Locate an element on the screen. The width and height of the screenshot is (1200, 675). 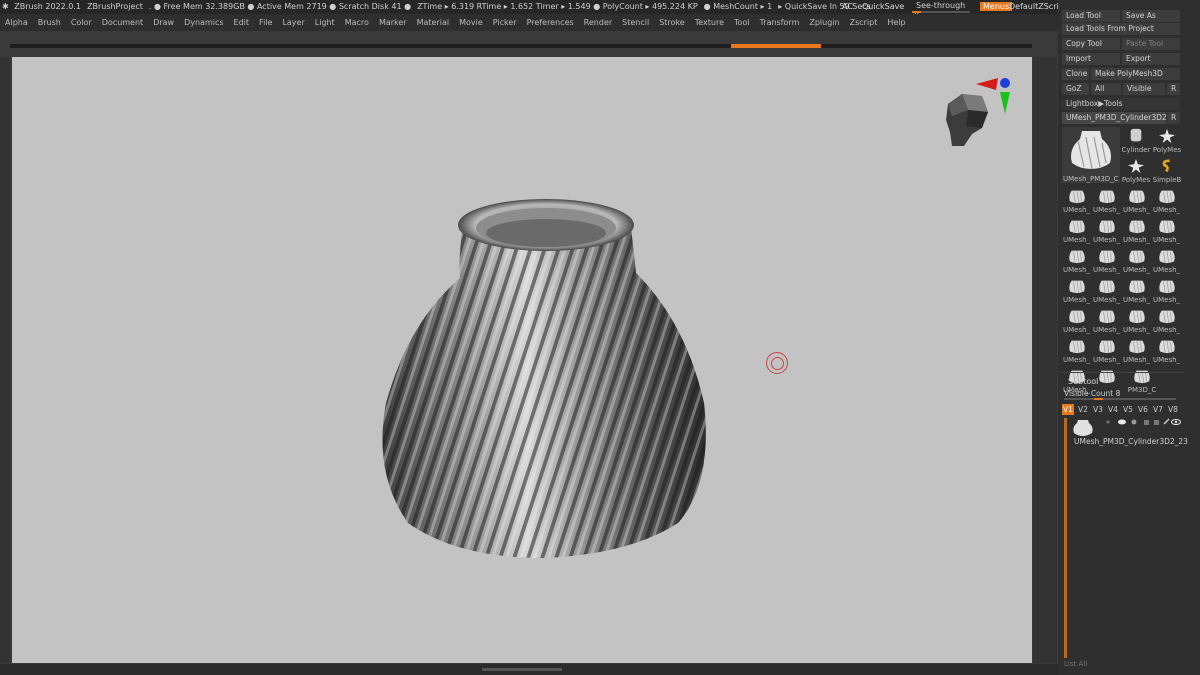
goz-button: GoZ is located at coordinates (1075, 89).